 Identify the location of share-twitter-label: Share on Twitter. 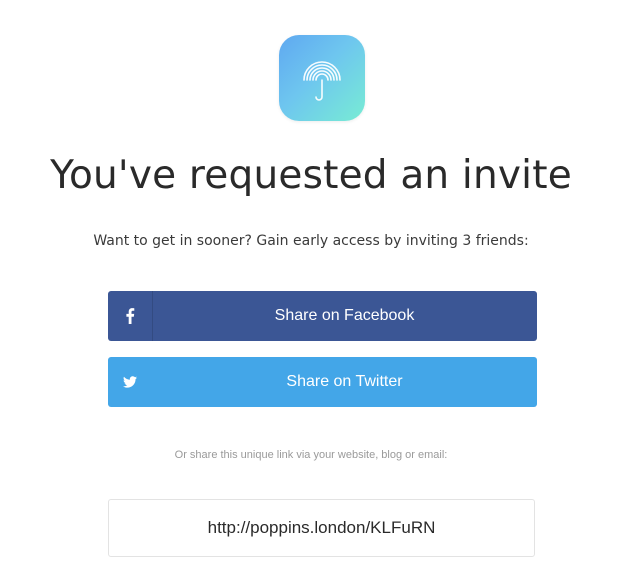
(344, 381).